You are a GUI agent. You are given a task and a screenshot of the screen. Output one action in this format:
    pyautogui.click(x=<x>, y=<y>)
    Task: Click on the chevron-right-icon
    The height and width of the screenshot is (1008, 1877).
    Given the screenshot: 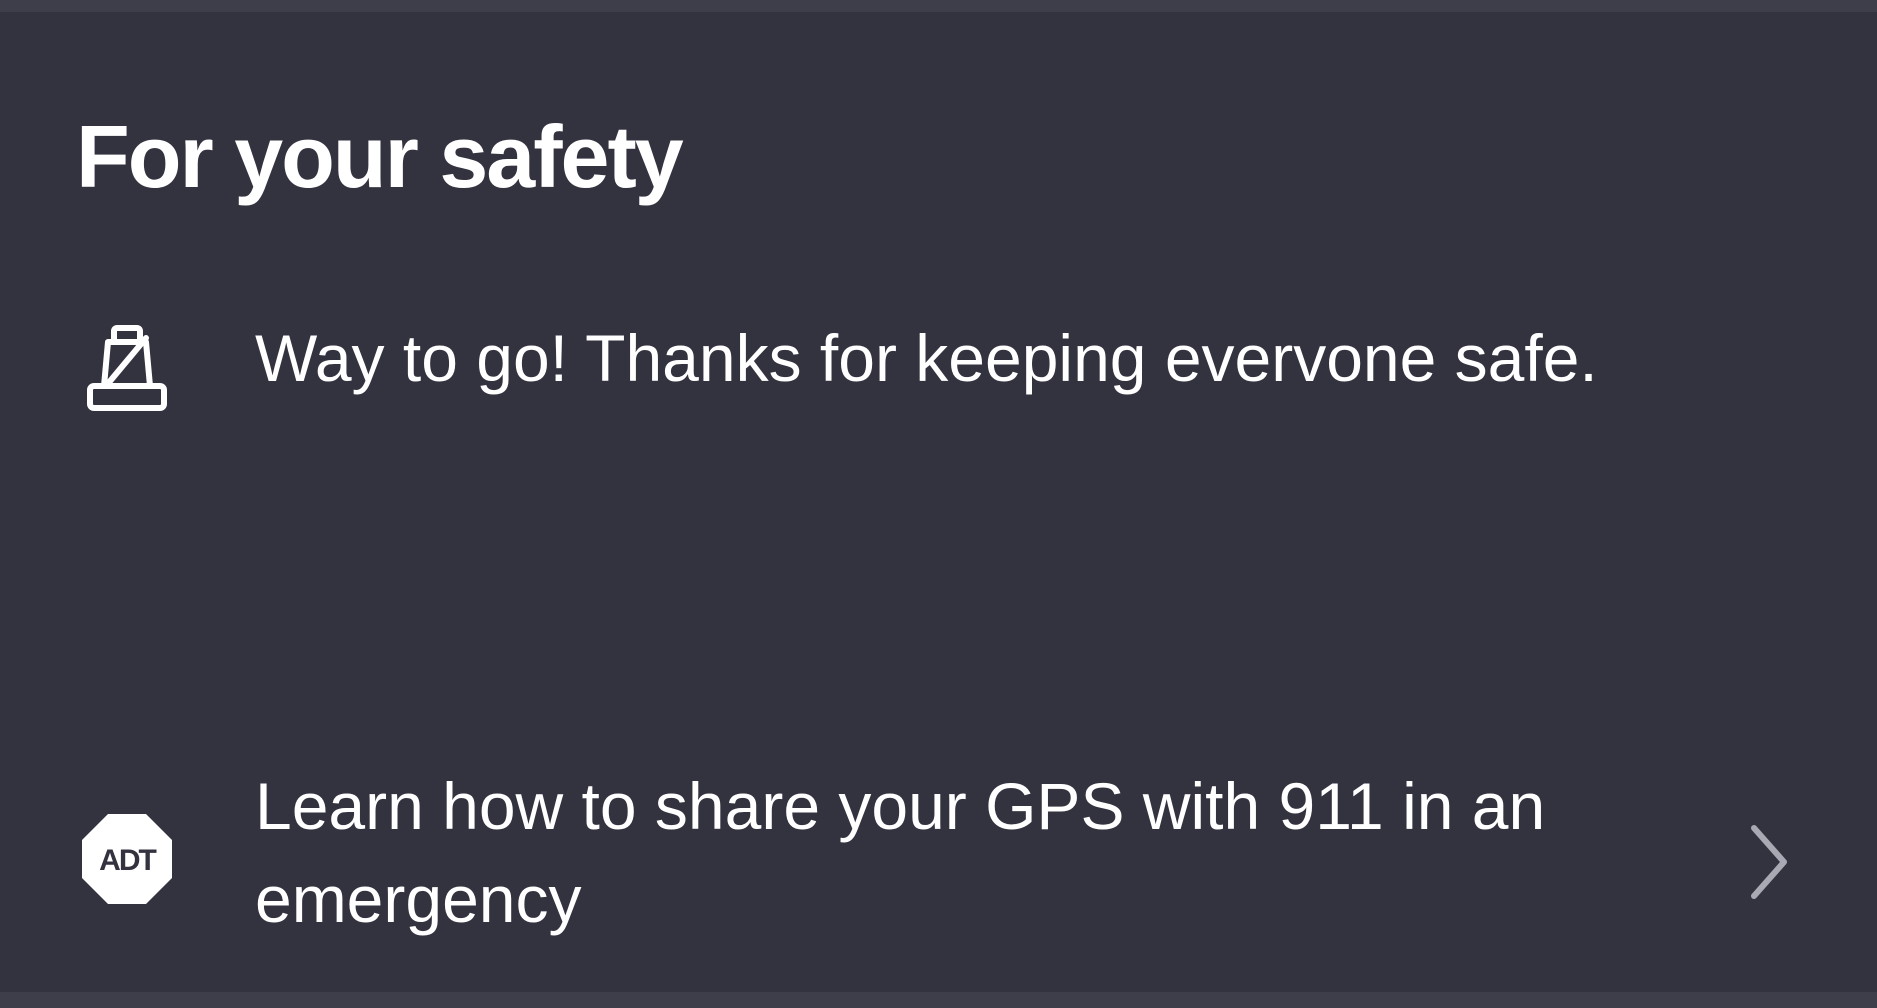 What is the action you would take?
    pyautogui.click(x=1770, y=862)
    